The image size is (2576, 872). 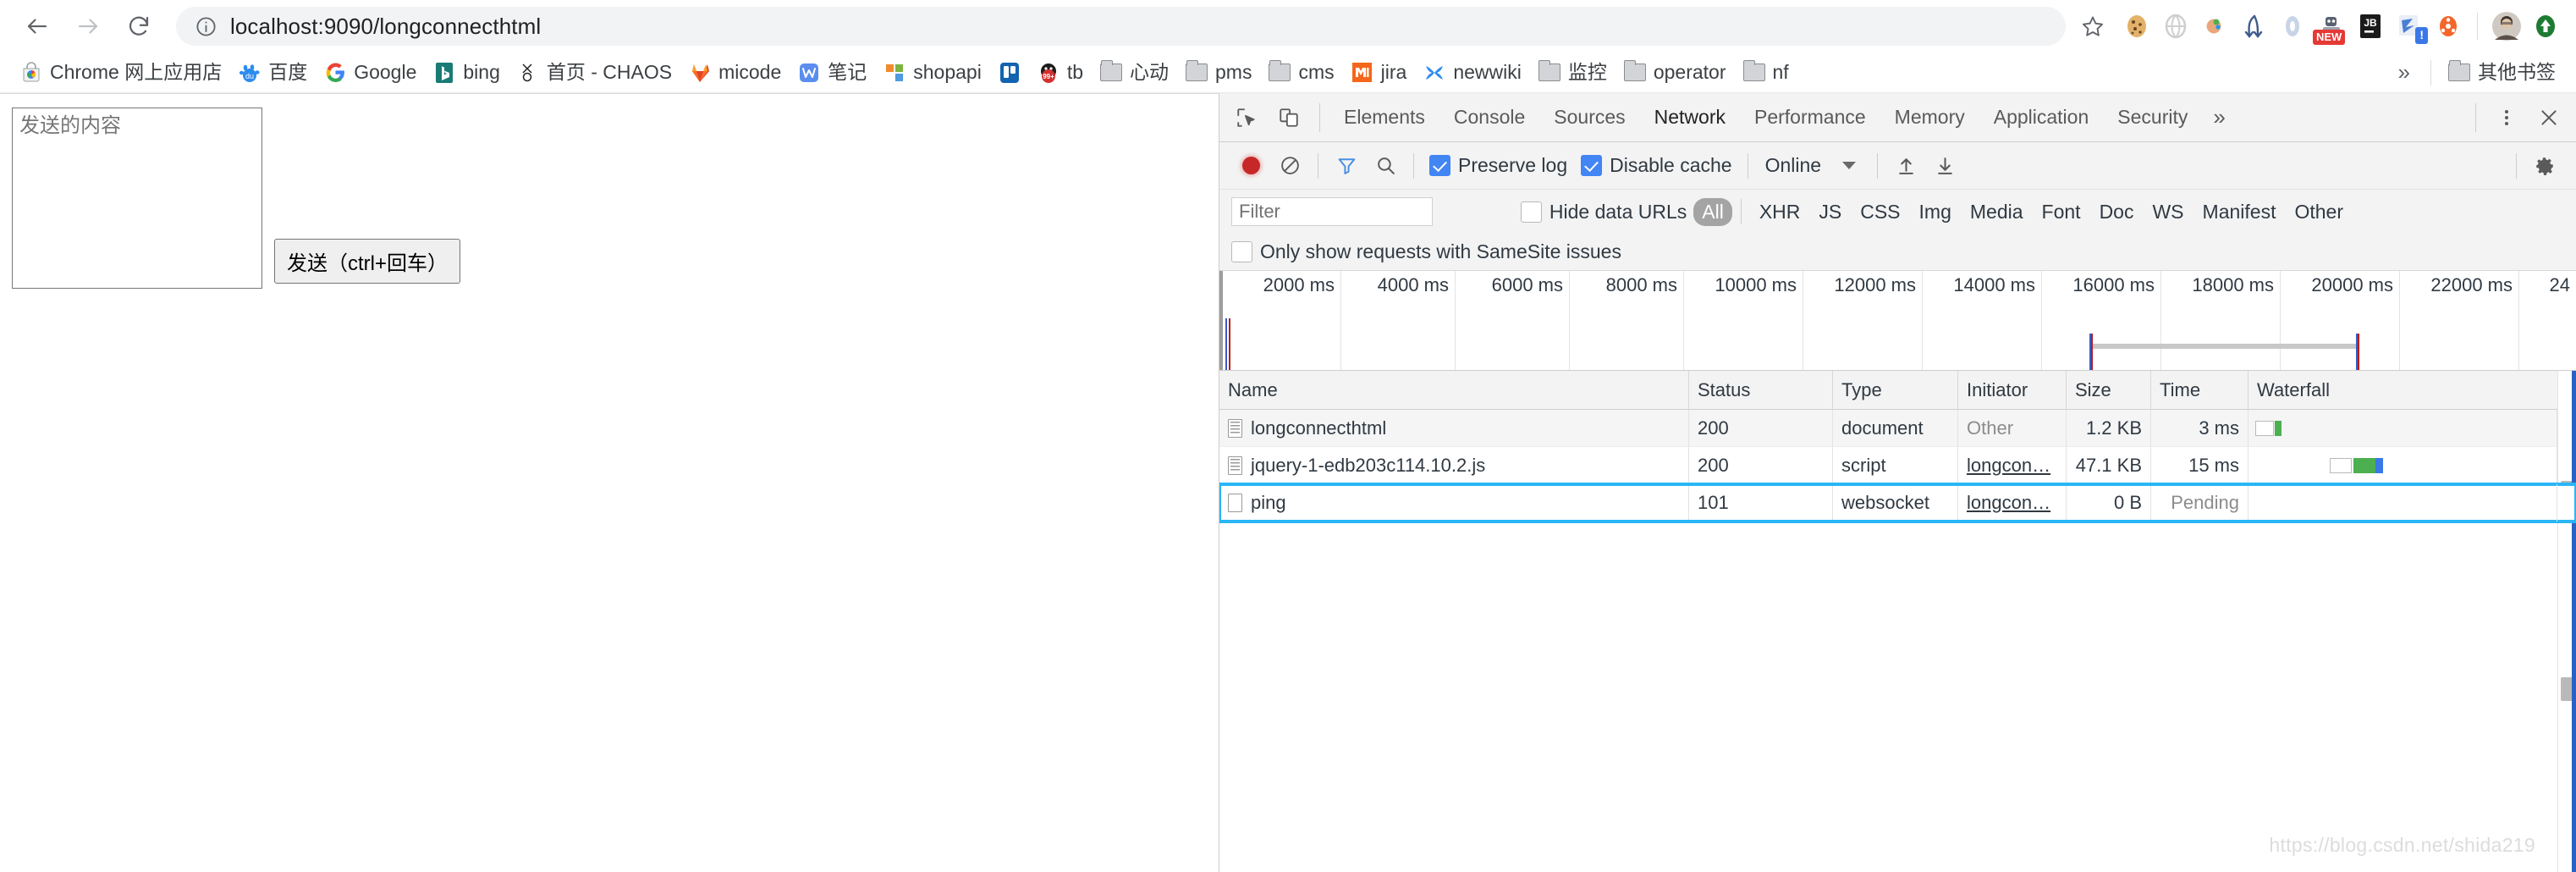 I want to click on update-arrow-icon, so click(x=2545, y=26).